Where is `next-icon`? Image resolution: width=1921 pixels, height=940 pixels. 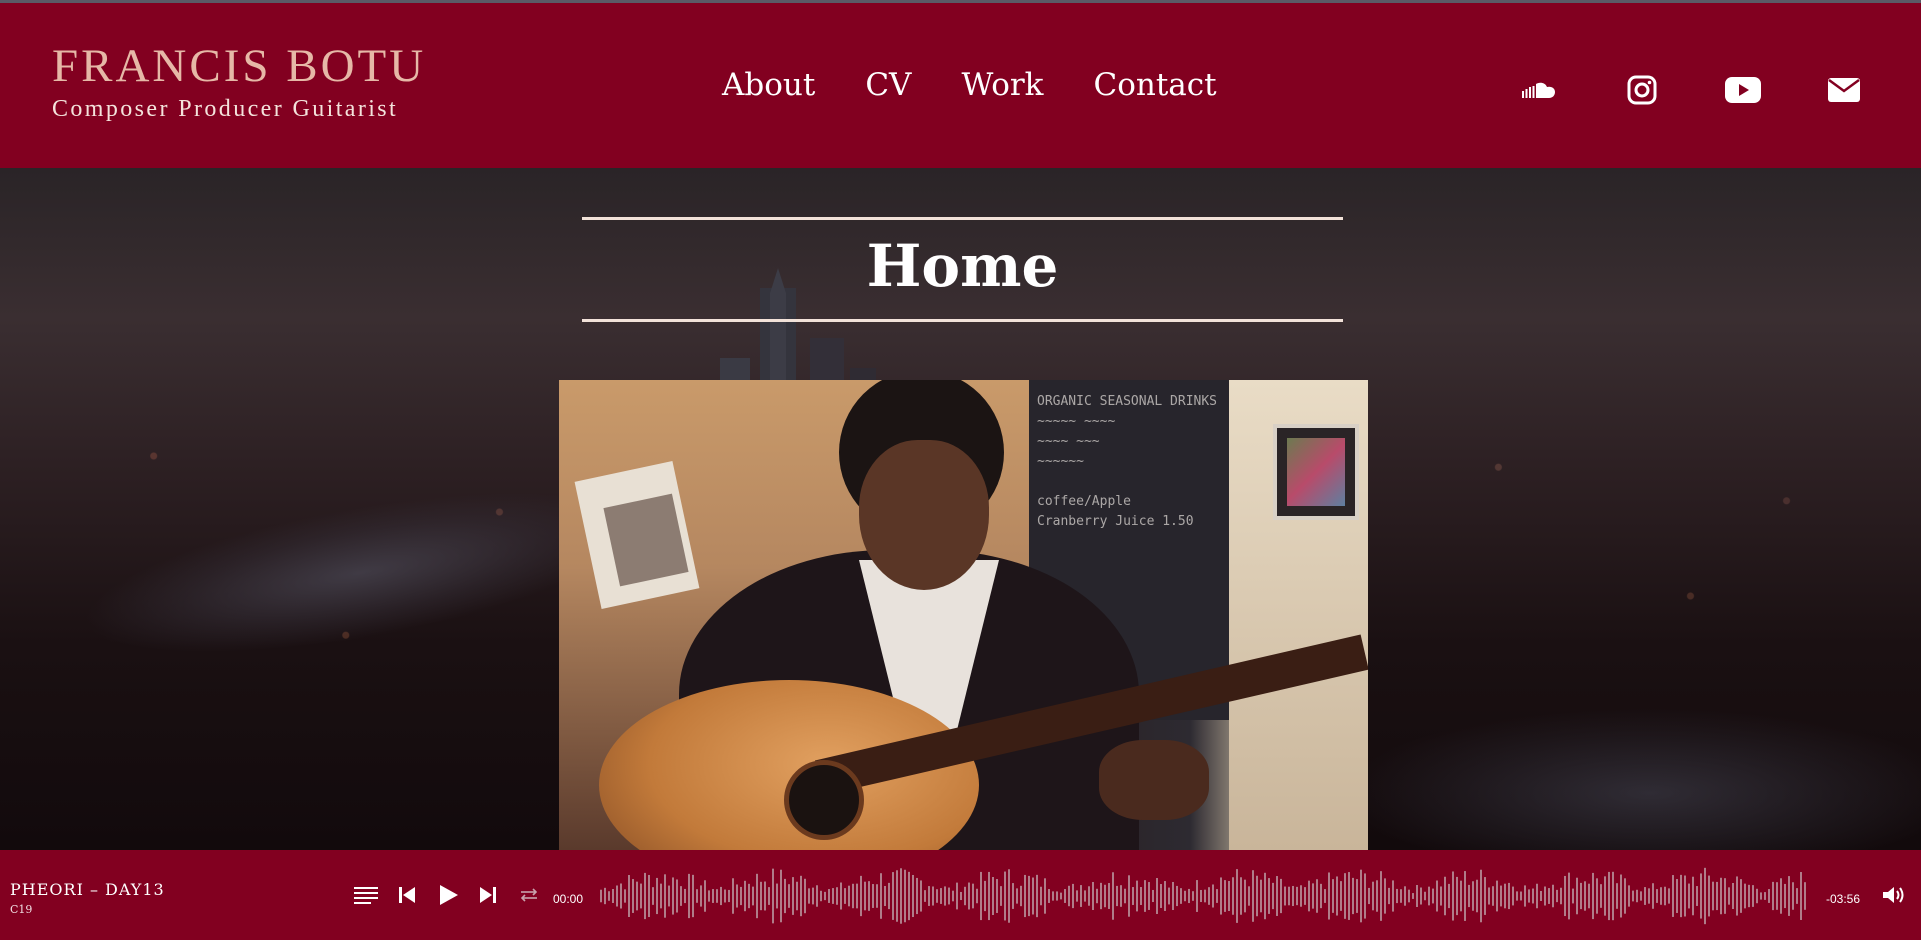
next-icon is located at coordinates (488, 895).